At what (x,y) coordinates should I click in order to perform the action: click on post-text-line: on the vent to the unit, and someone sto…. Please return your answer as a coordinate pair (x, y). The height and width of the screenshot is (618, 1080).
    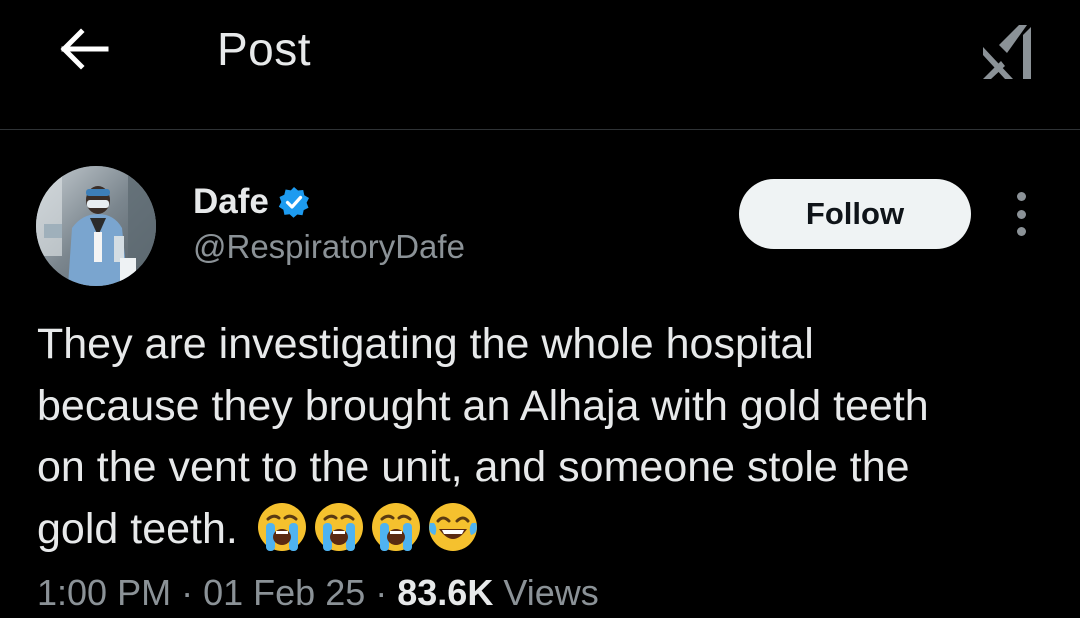
    Looking at the image, I should click on (473, 467).